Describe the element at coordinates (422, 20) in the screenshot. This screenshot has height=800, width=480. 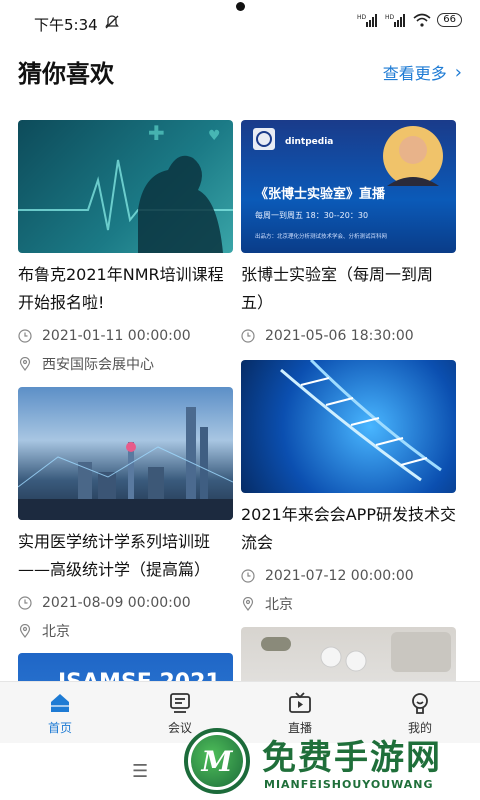
I see `wifi-icon` at that location.